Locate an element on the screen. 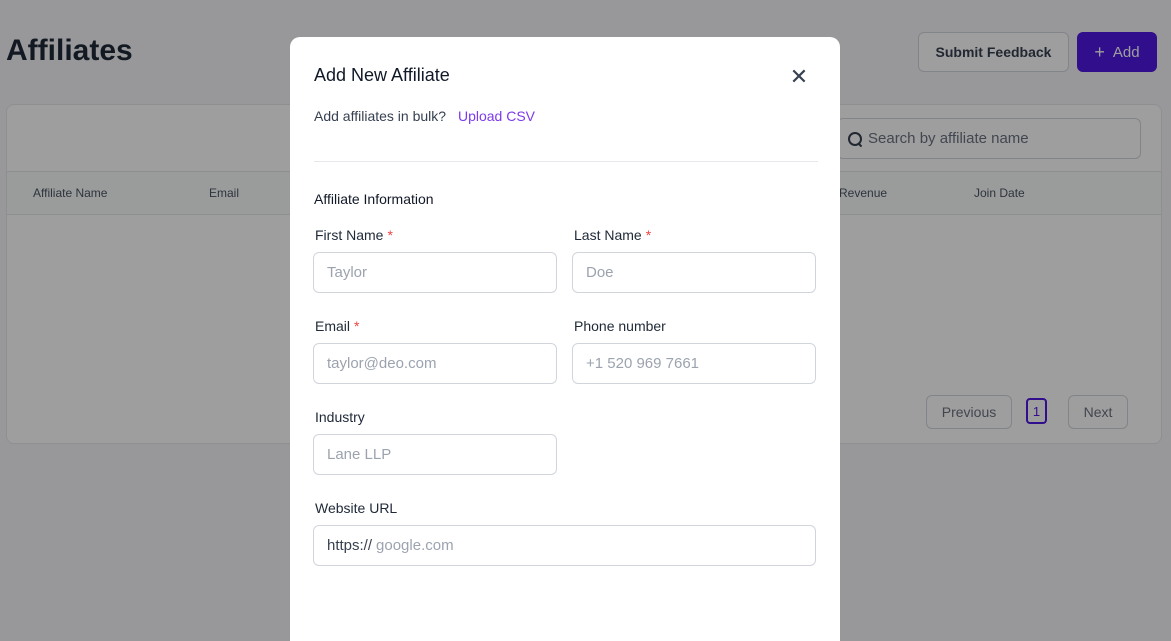 The width and height of the screenshot is (1171, 641). first-name-field: Taylor is located at coordinates (435, 272).